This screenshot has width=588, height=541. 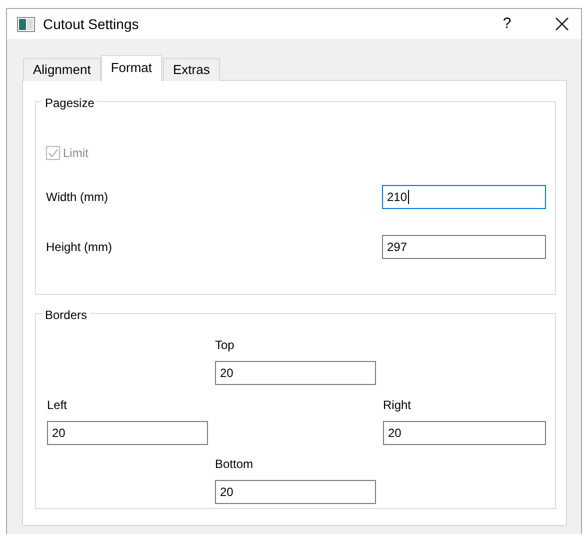 I want to click on field-label: Top, so click(x=224, y=345).